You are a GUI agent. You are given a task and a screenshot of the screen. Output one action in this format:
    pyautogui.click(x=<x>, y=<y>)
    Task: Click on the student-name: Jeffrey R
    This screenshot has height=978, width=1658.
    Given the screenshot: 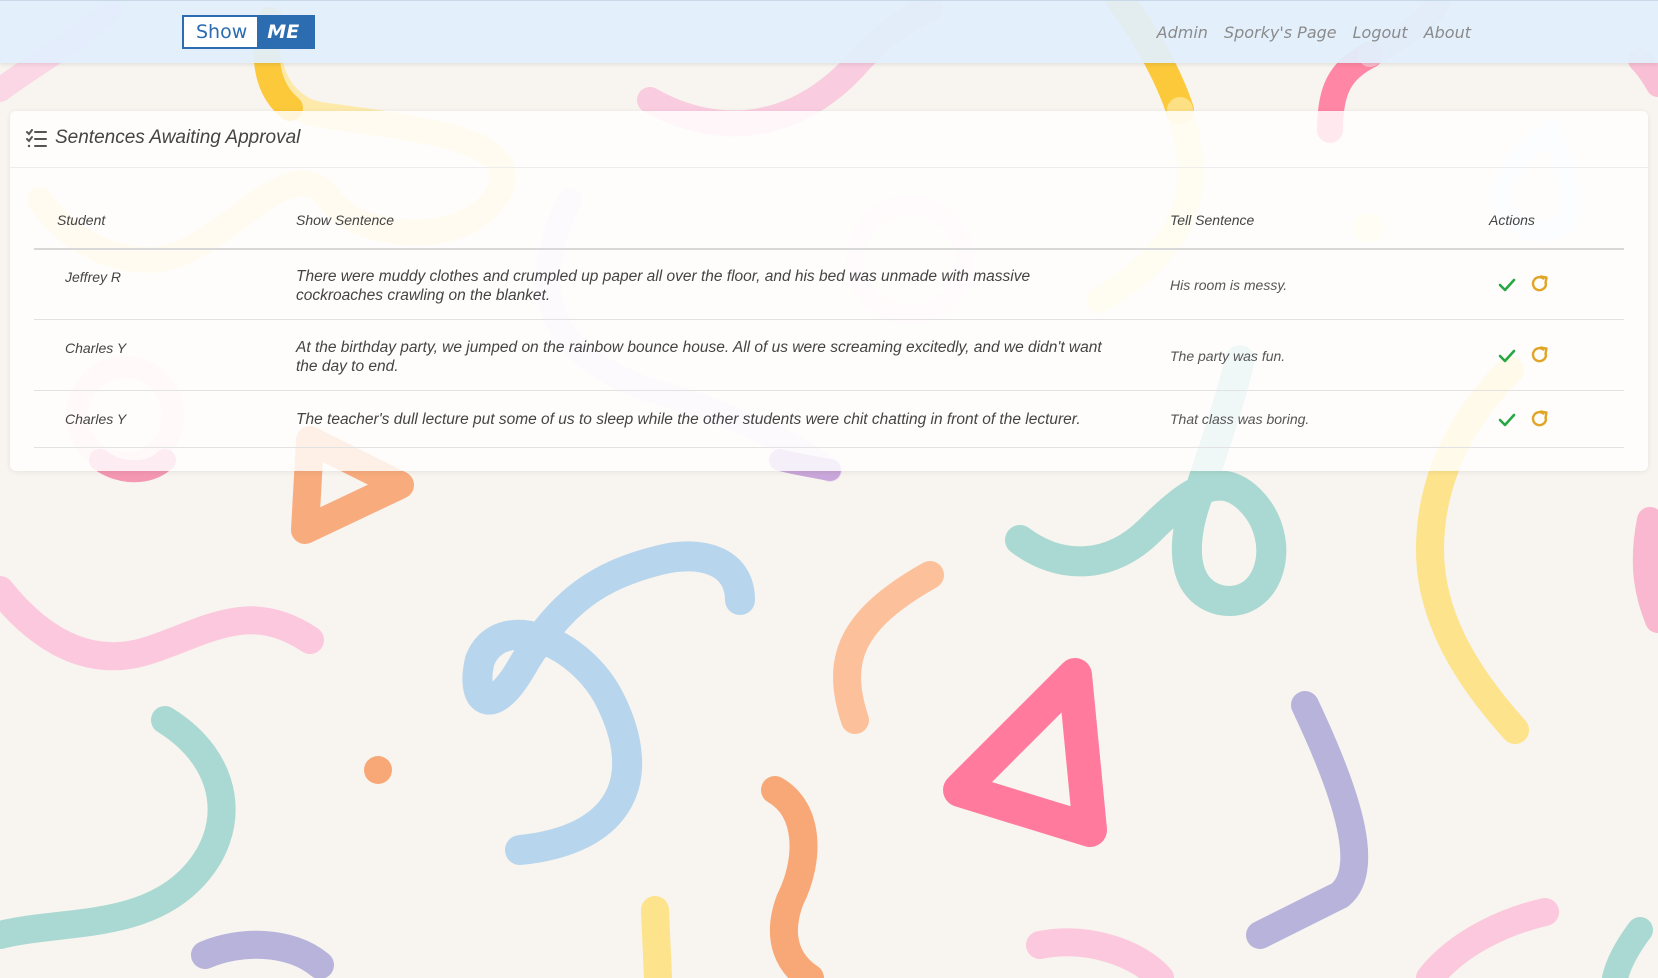 What is the action you would take?
    pyautogui.click(x=93, y=277)
    